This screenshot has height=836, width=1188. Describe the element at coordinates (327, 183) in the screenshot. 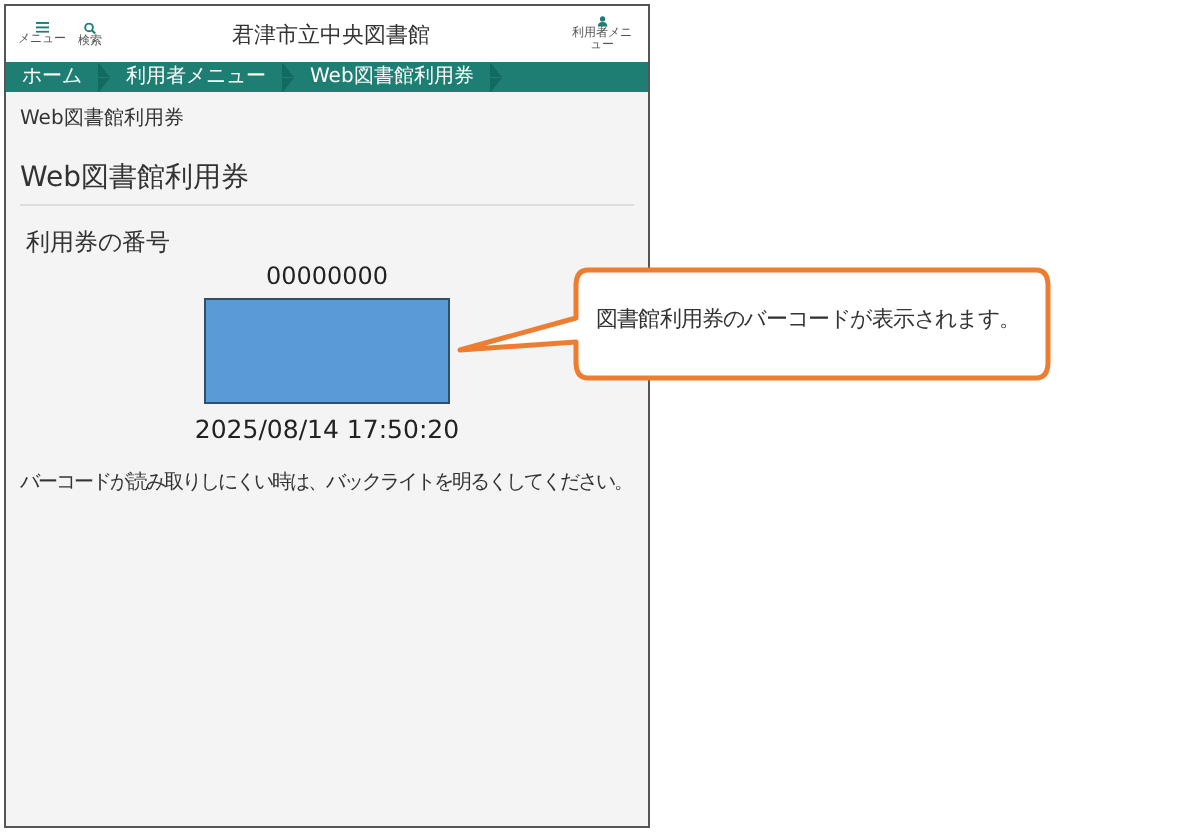

I see `page-heading: Web図書館利用券` at that location.